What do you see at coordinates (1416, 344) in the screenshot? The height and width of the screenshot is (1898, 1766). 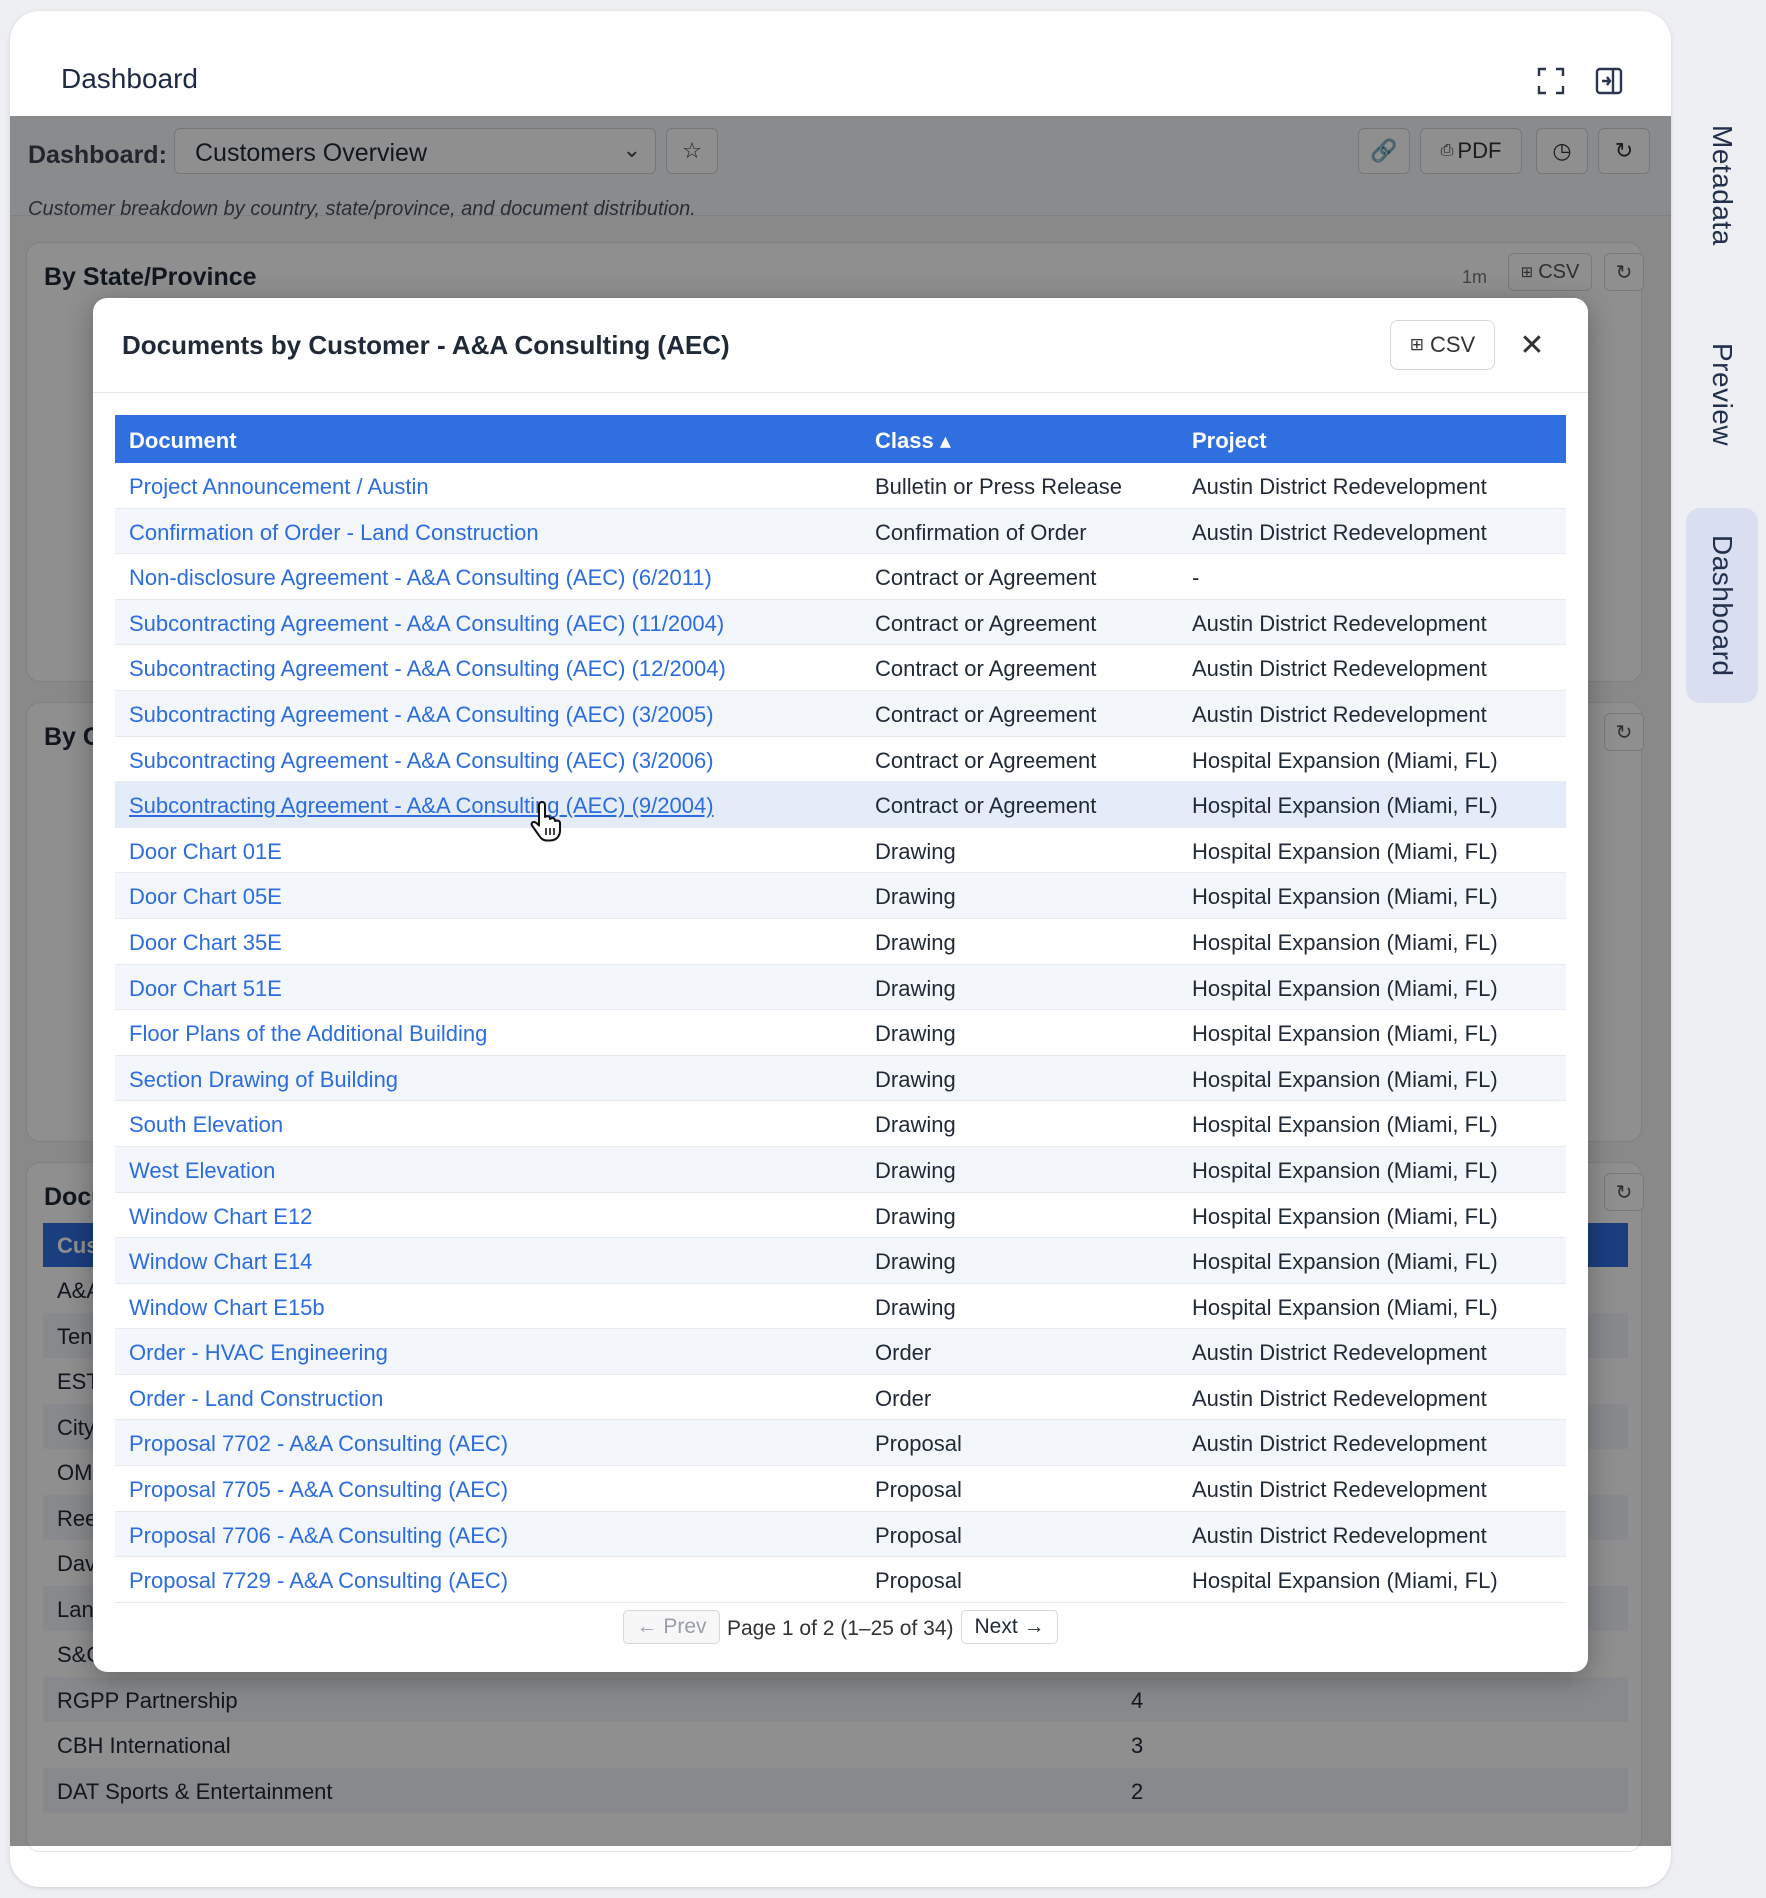 I see `grid-icon: ⊞` at bounding box center [1416, 344].